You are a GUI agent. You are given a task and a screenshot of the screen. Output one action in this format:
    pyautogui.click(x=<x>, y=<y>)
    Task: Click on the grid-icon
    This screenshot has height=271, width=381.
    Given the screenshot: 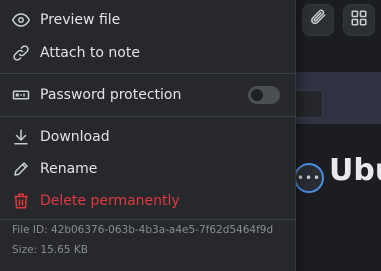 What is the action you would take?
    pyautogui.click(x=359, y=20)
    